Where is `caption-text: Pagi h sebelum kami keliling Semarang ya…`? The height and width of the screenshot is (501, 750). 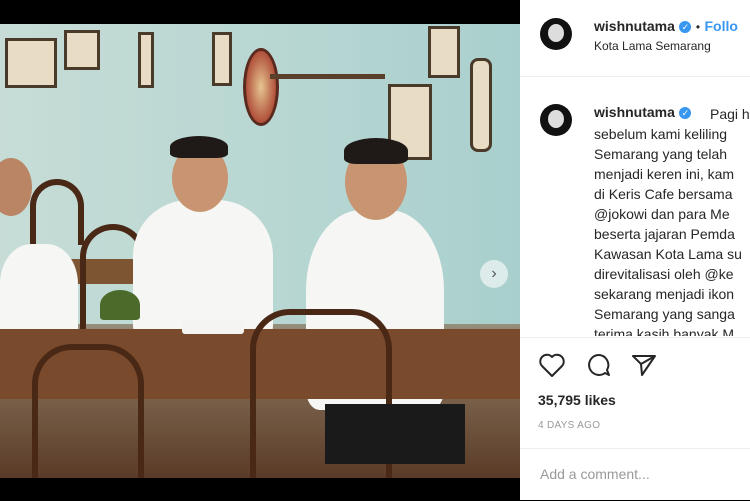
caption-text: Pagi h sebelum kami keliling Semarang ya… is located at coordinates (672, 221).